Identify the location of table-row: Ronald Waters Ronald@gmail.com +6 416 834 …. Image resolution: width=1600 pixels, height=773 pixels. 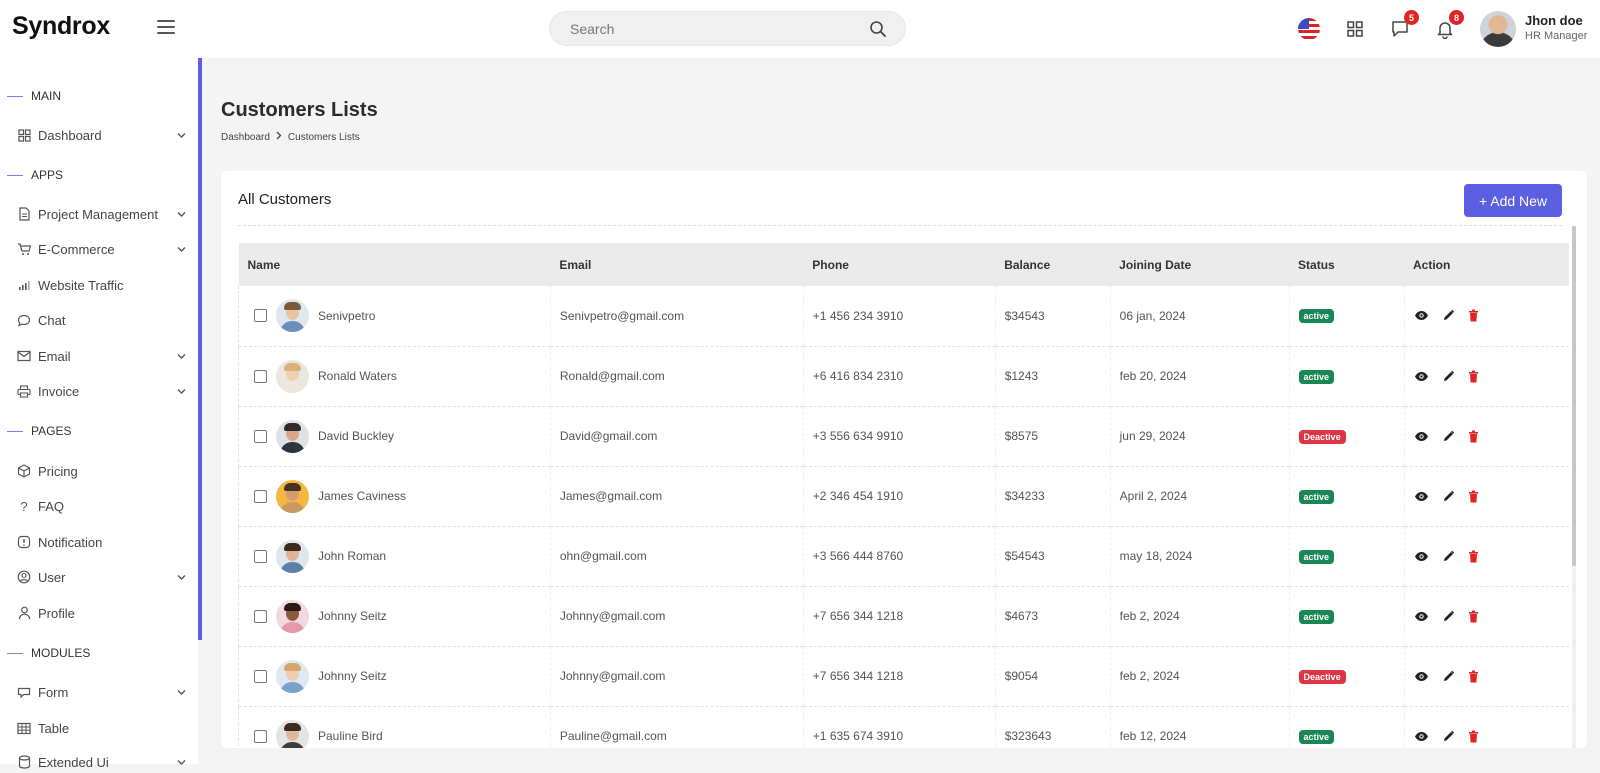
(903, 376).